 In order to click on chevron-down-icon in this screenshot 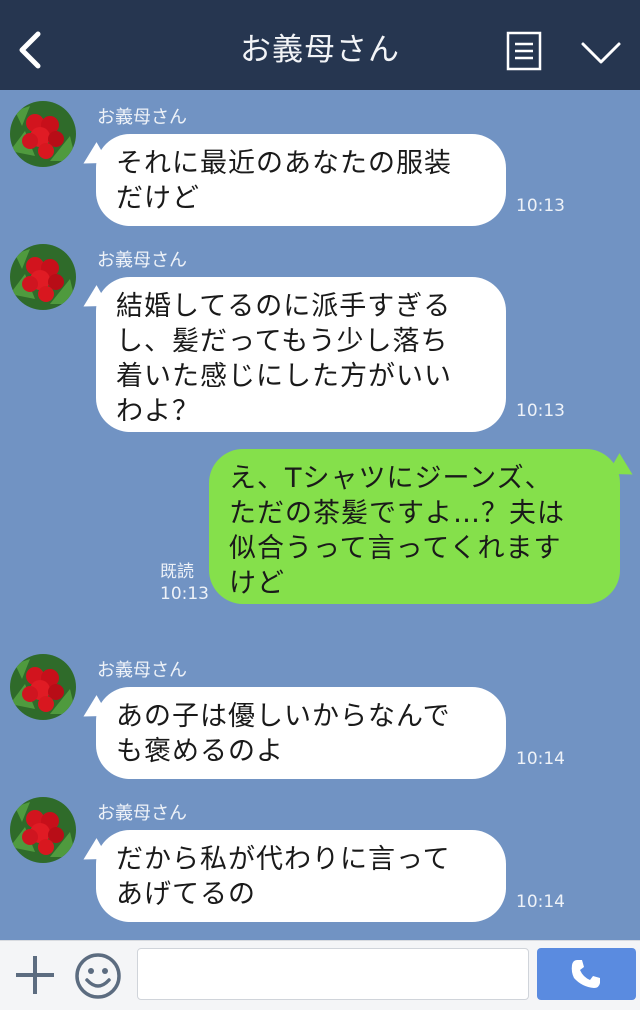, I will do `click(601, 53)`.